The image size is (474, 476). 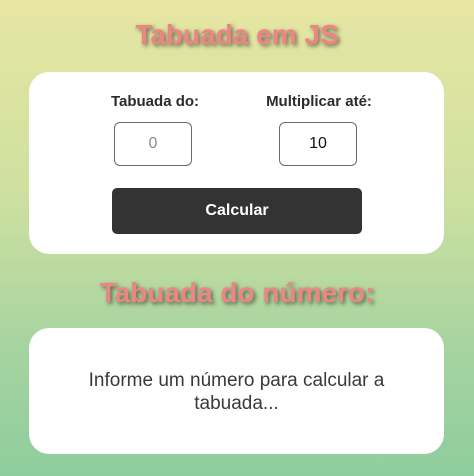 I want to click on result-title: Tabuada do número:, so click(x=237, y=292).